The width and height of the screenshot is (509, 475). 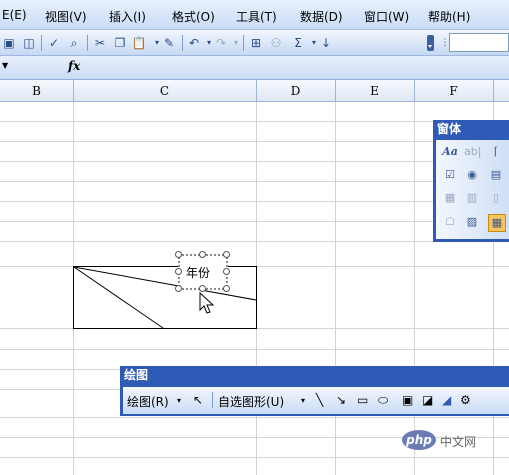 What do you see at coordinates (74, 66) in the screenshot?
I see `insert-function-icon: fx` at bounding box center [74, 66].